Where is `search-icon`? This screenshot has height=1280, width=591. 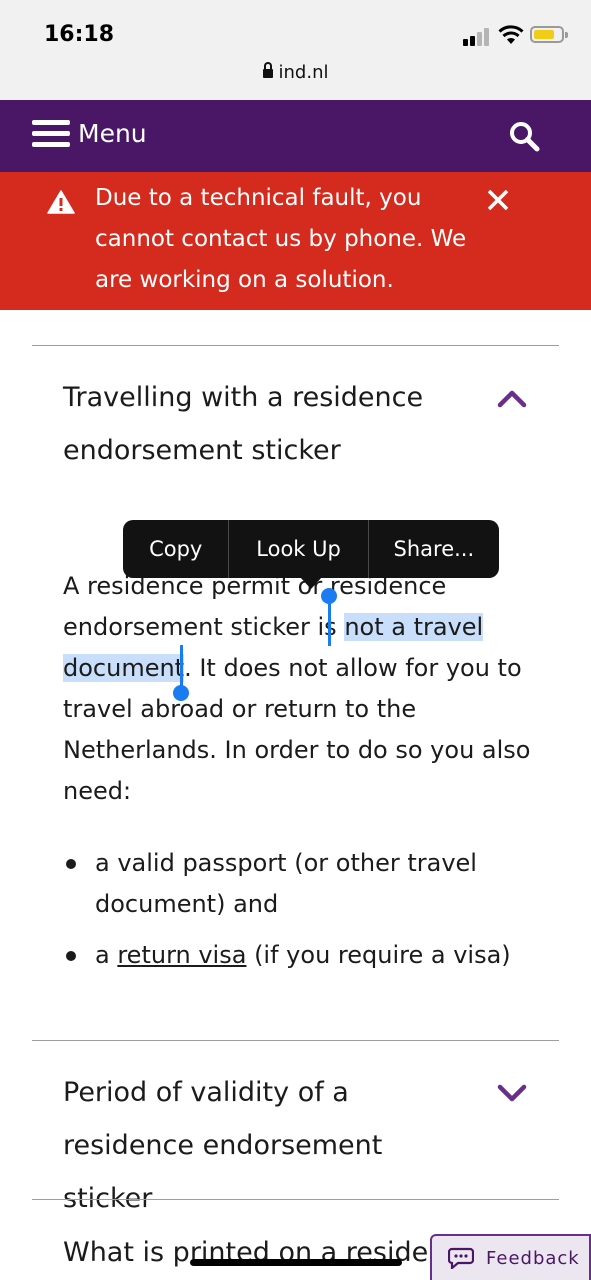 search-icon is located at coordinates (524, 136).